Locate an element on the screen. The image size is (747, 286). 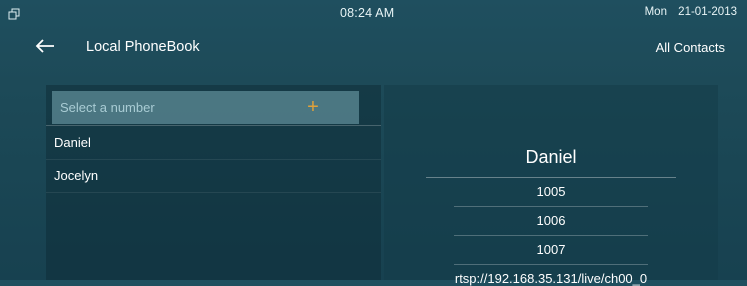
contact-detail-name: Daniel is located at coordinates (551, 157).